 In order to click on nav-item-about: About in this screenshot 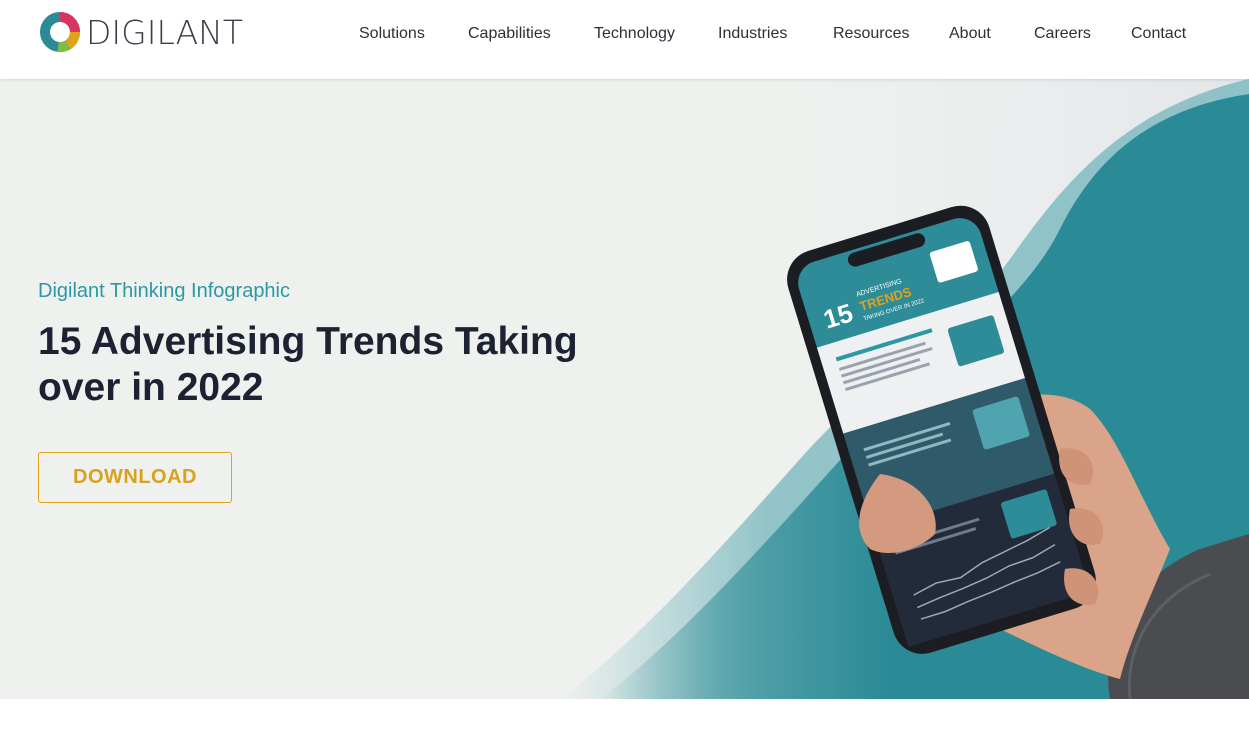, I will do `click(970, 34)`.